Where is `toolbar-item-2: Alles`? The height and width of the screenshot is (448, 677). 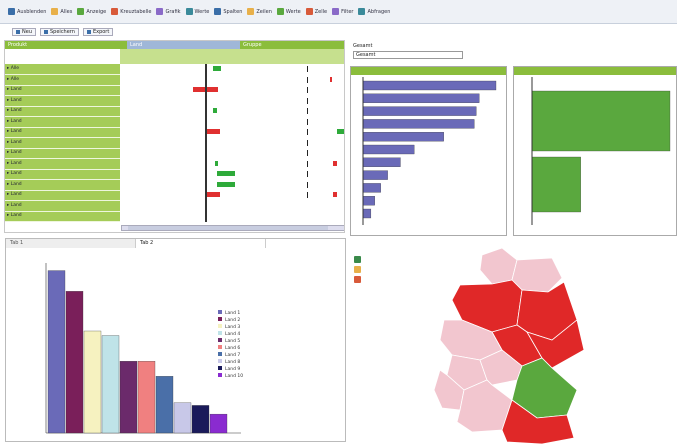 toolbar-item-2: Alles is located at coordinates (61, 11).